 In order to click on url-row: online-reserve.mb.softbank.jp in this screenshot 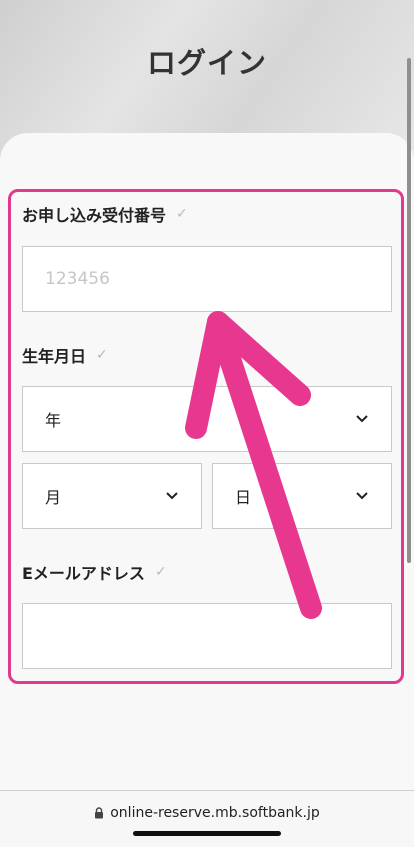, I will do `click(207, 813)`.